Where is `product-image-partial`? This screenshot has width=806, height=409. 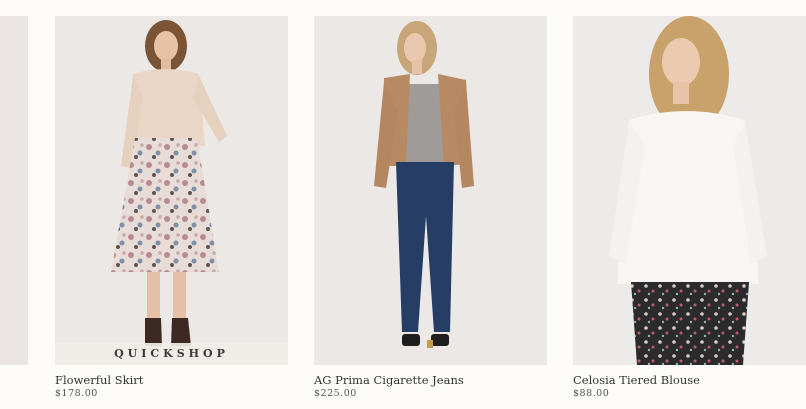
product-image-partial is located at coordinates (14, 190).